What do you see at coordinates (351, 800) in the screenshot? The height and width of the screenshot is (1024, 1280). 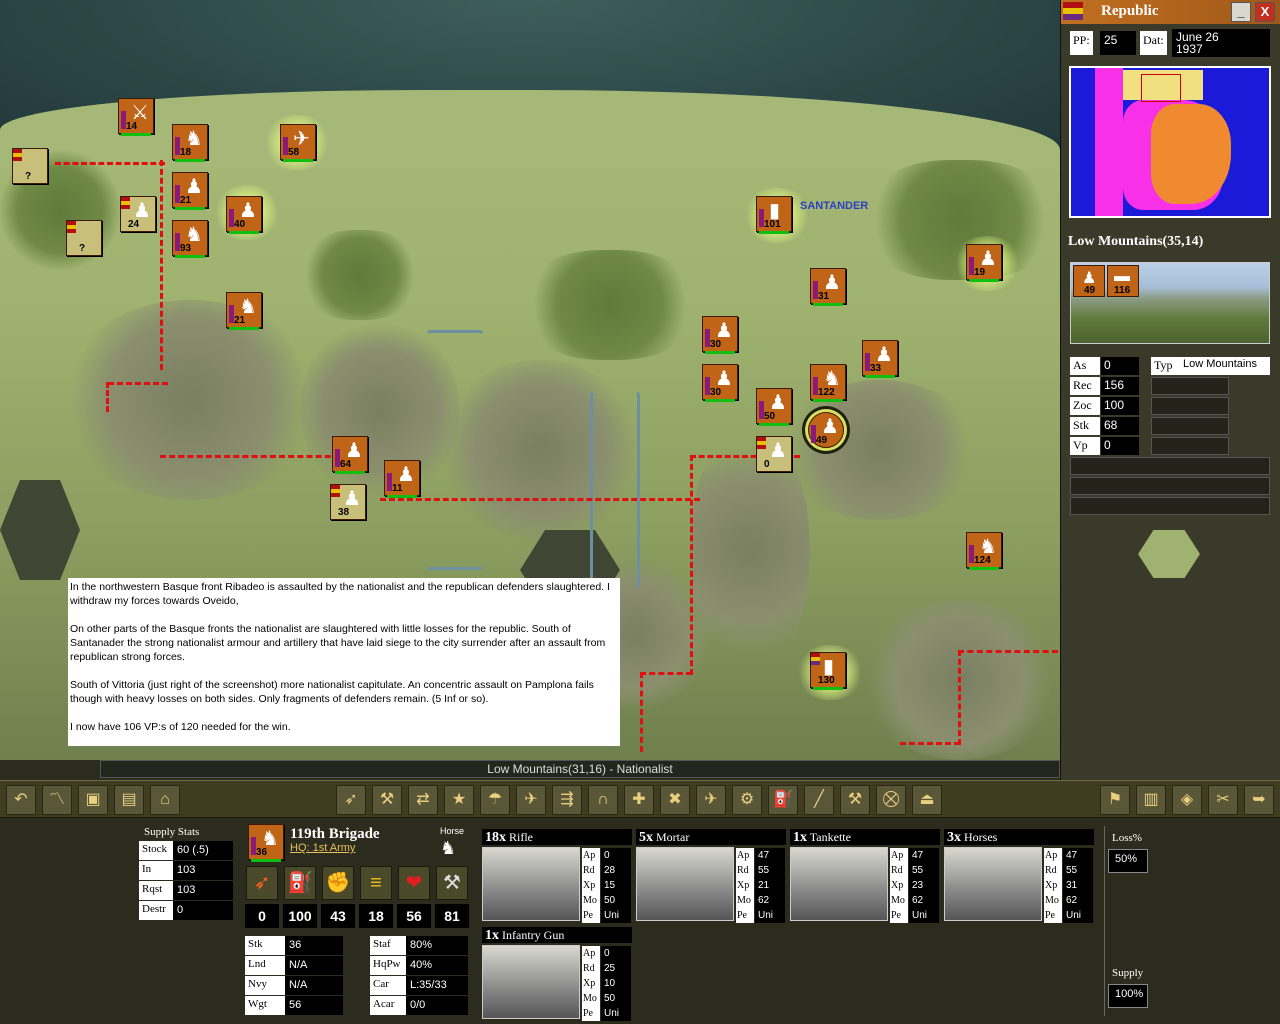 I see `artillery-mode-icon: ➶` at bounding box center [351, 800].